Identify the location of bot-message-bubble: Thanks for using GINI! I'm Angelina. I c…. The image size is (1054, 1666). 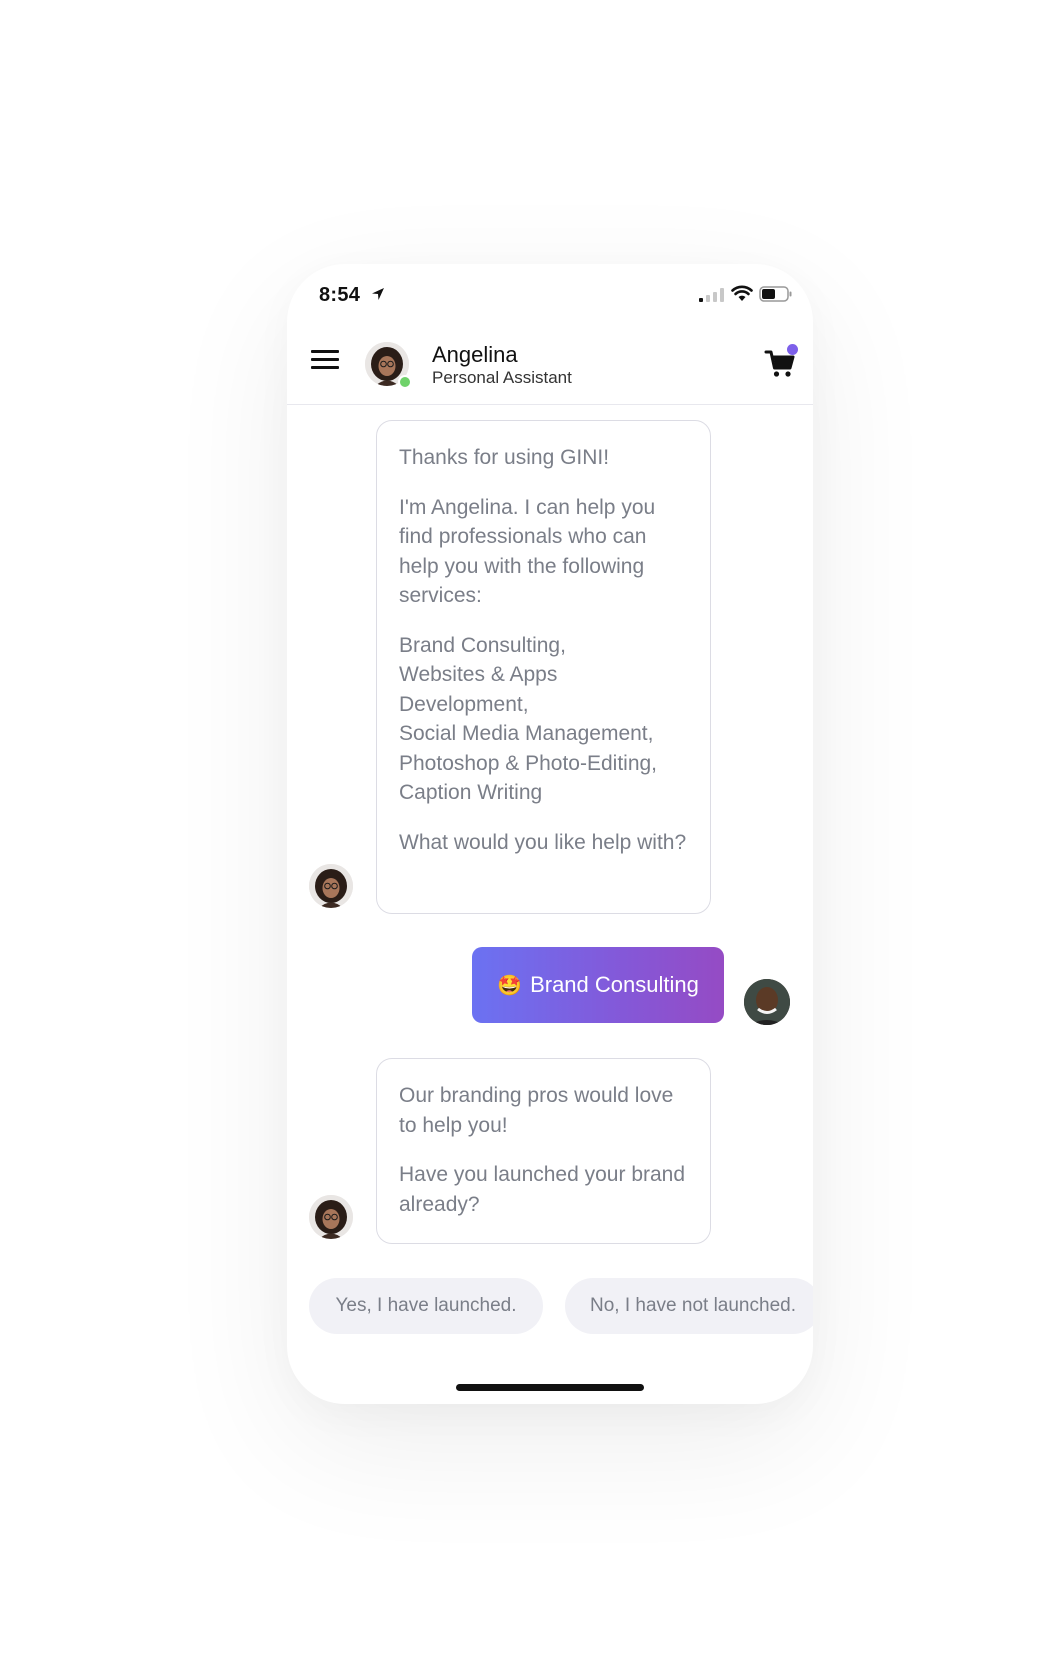
(543, 667).